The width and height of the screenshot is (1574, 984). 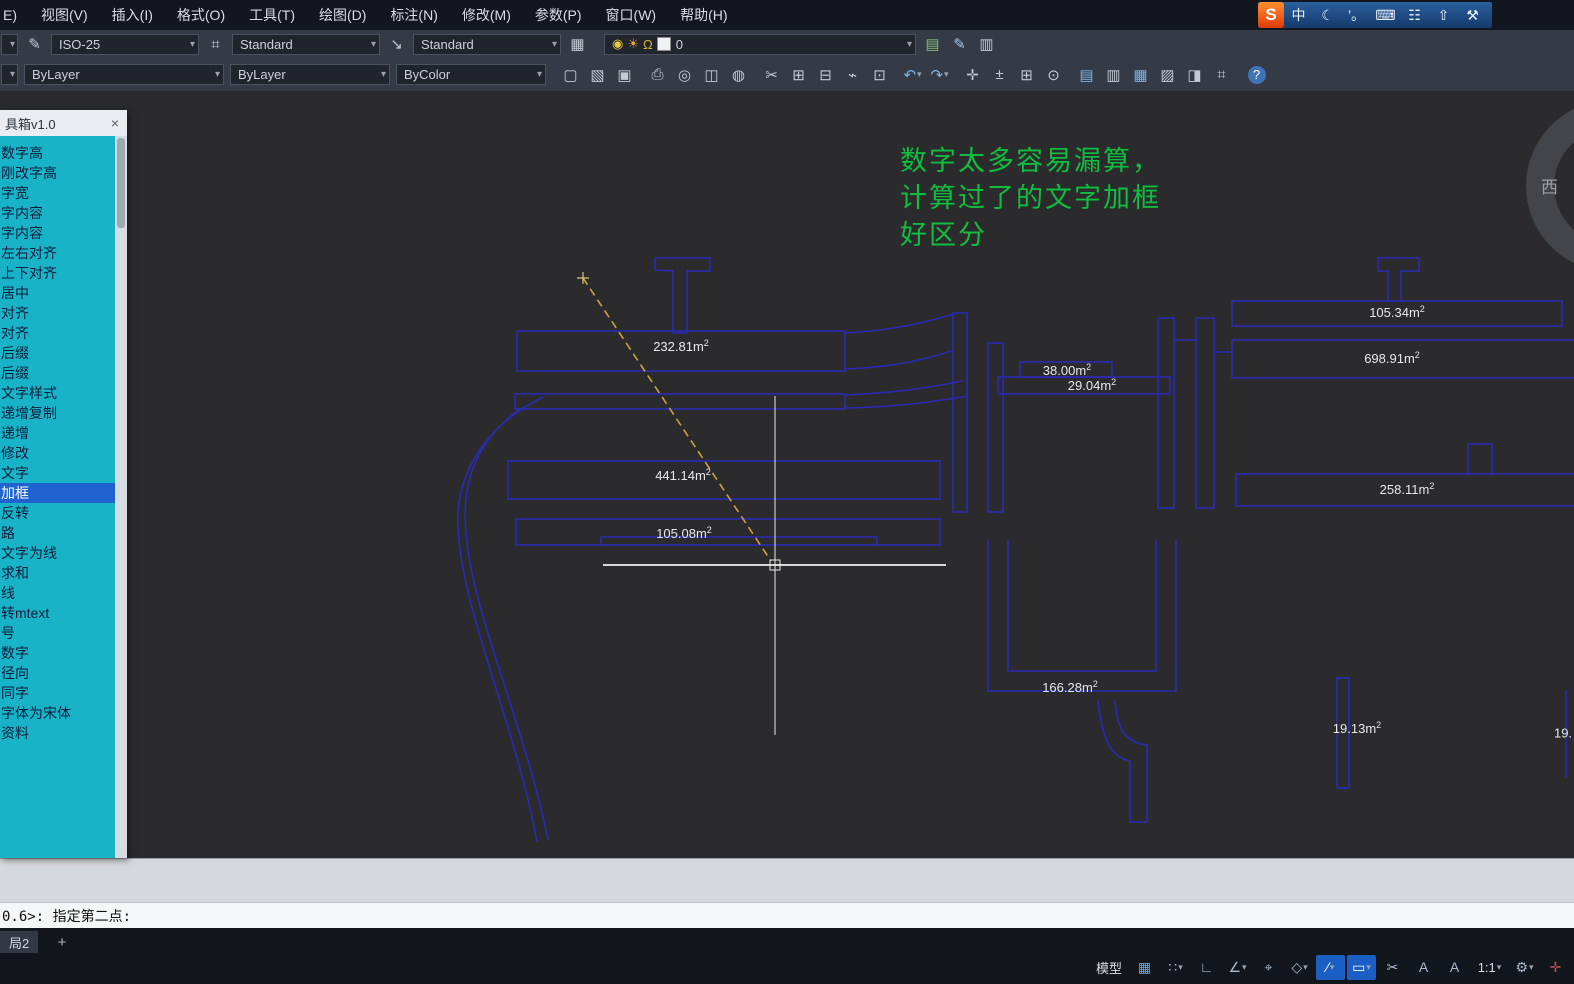 What do you see at coordinates (132, 15) in the screenshot?
I see `menu-insert: 插入(I)` at bounding box center [132, 15].